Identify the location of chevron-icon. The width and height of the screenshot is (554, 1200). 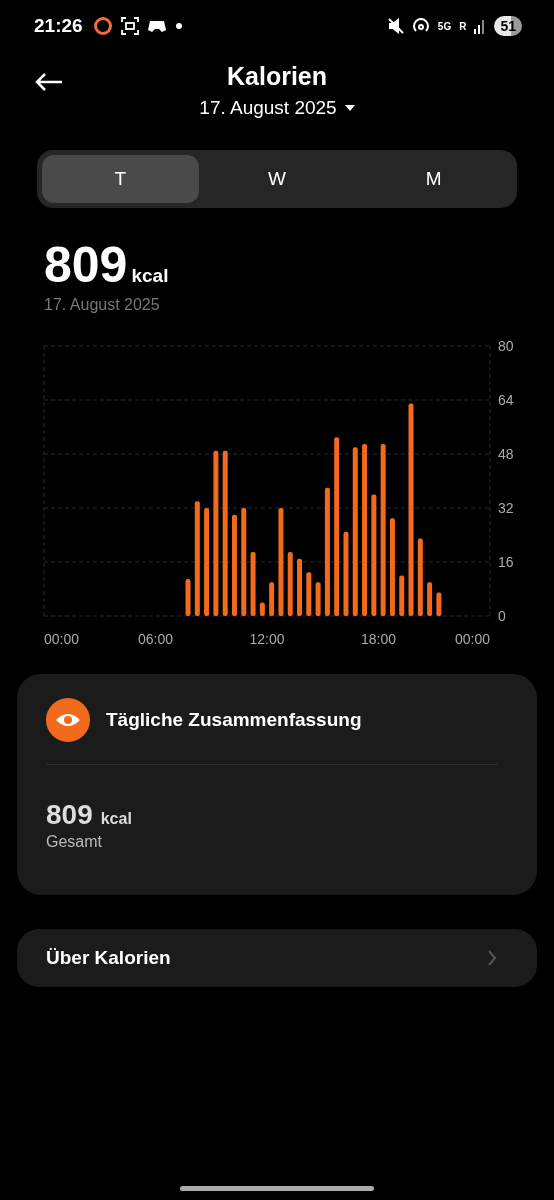
(492, 958).